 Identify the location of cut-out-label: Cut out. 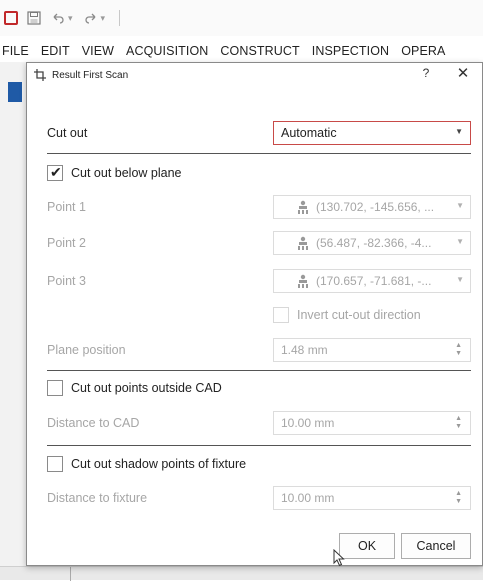
(67, 133).